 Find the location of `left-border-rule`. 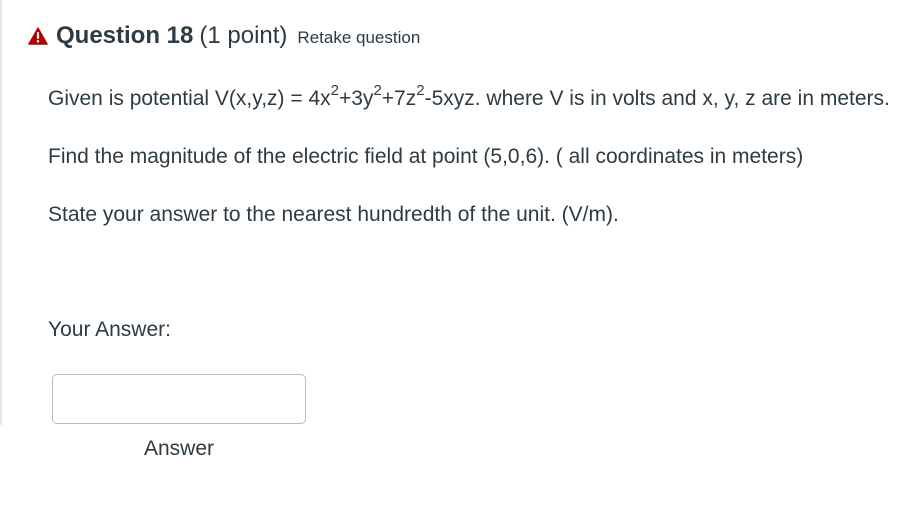

left-border-rule is located at coordinates (1, 212).